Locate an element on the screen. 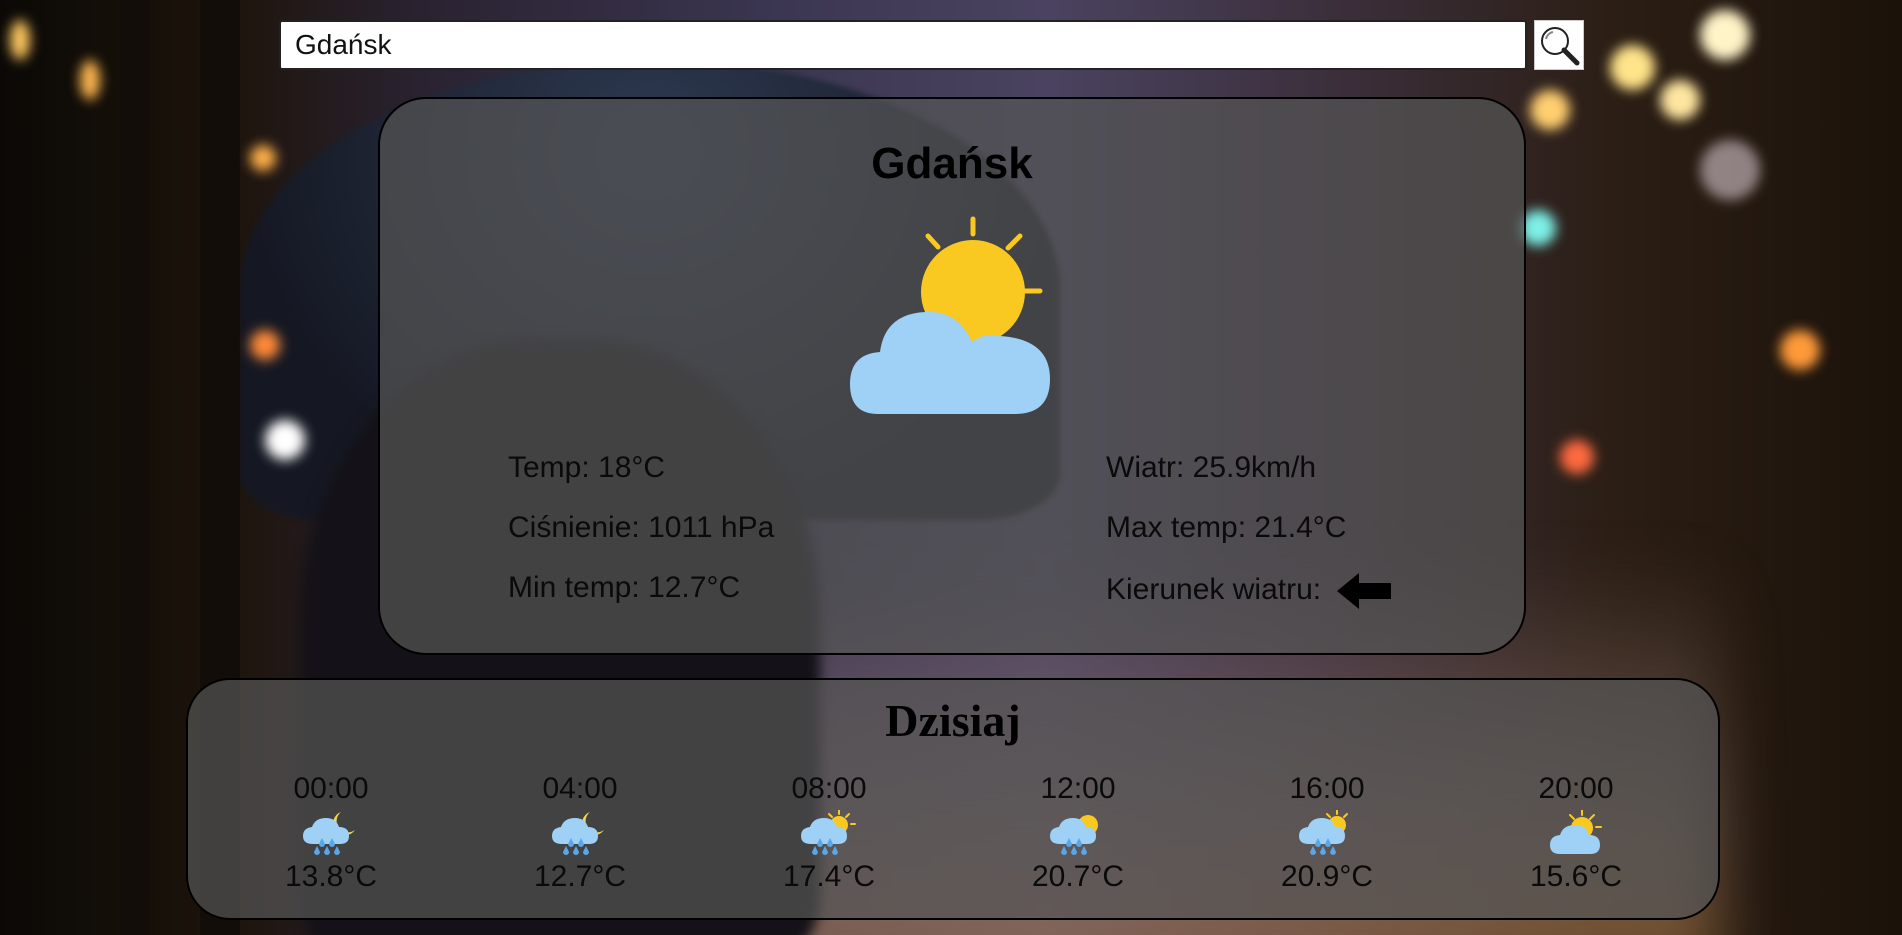  magnifier-icon is located at coordinates (1560, 46).